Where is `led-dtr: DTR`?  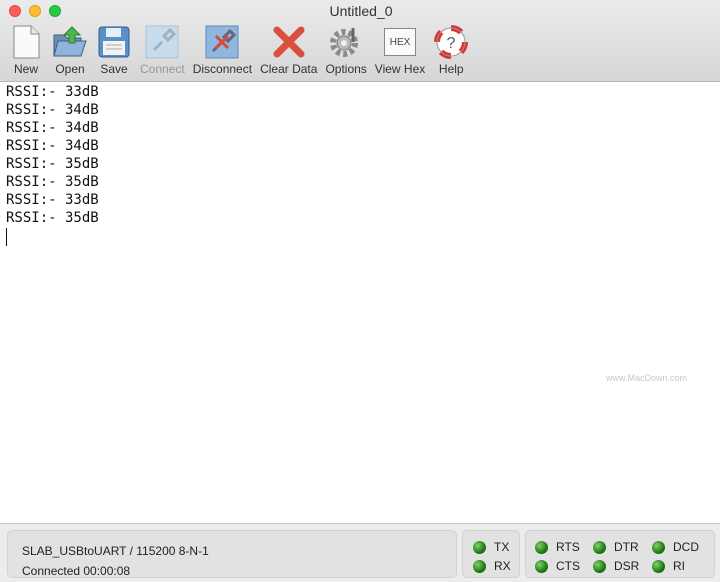 led-dtr: DTR is located at coordinates (616, 547).